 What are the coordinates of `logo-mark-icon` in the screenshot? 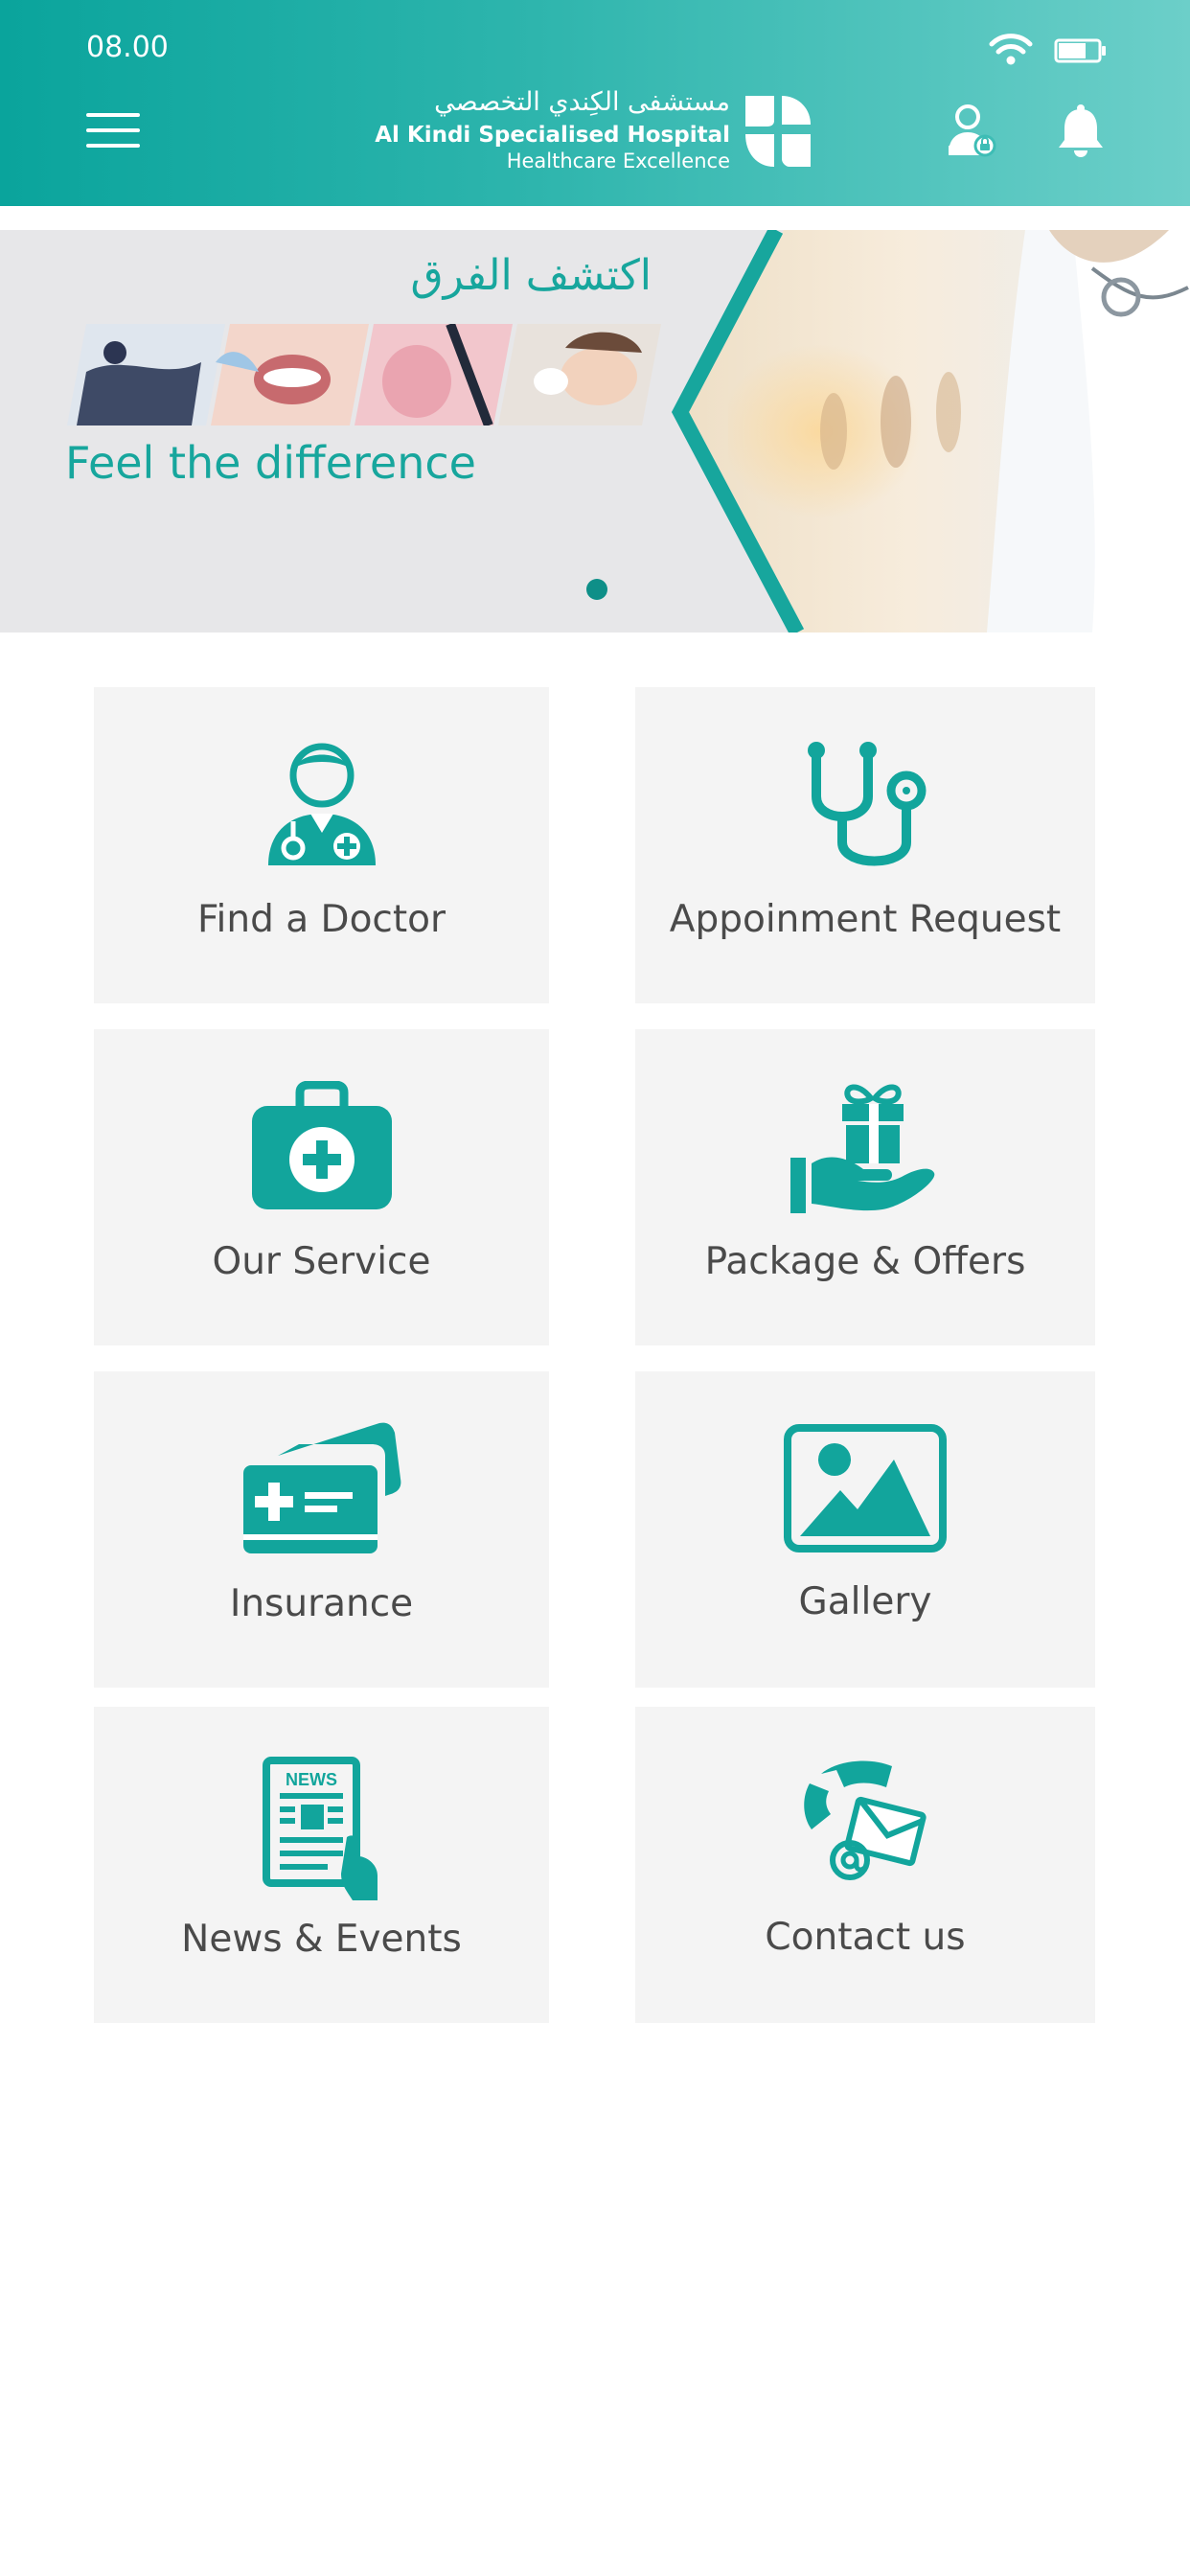 It's located at (778, 131).